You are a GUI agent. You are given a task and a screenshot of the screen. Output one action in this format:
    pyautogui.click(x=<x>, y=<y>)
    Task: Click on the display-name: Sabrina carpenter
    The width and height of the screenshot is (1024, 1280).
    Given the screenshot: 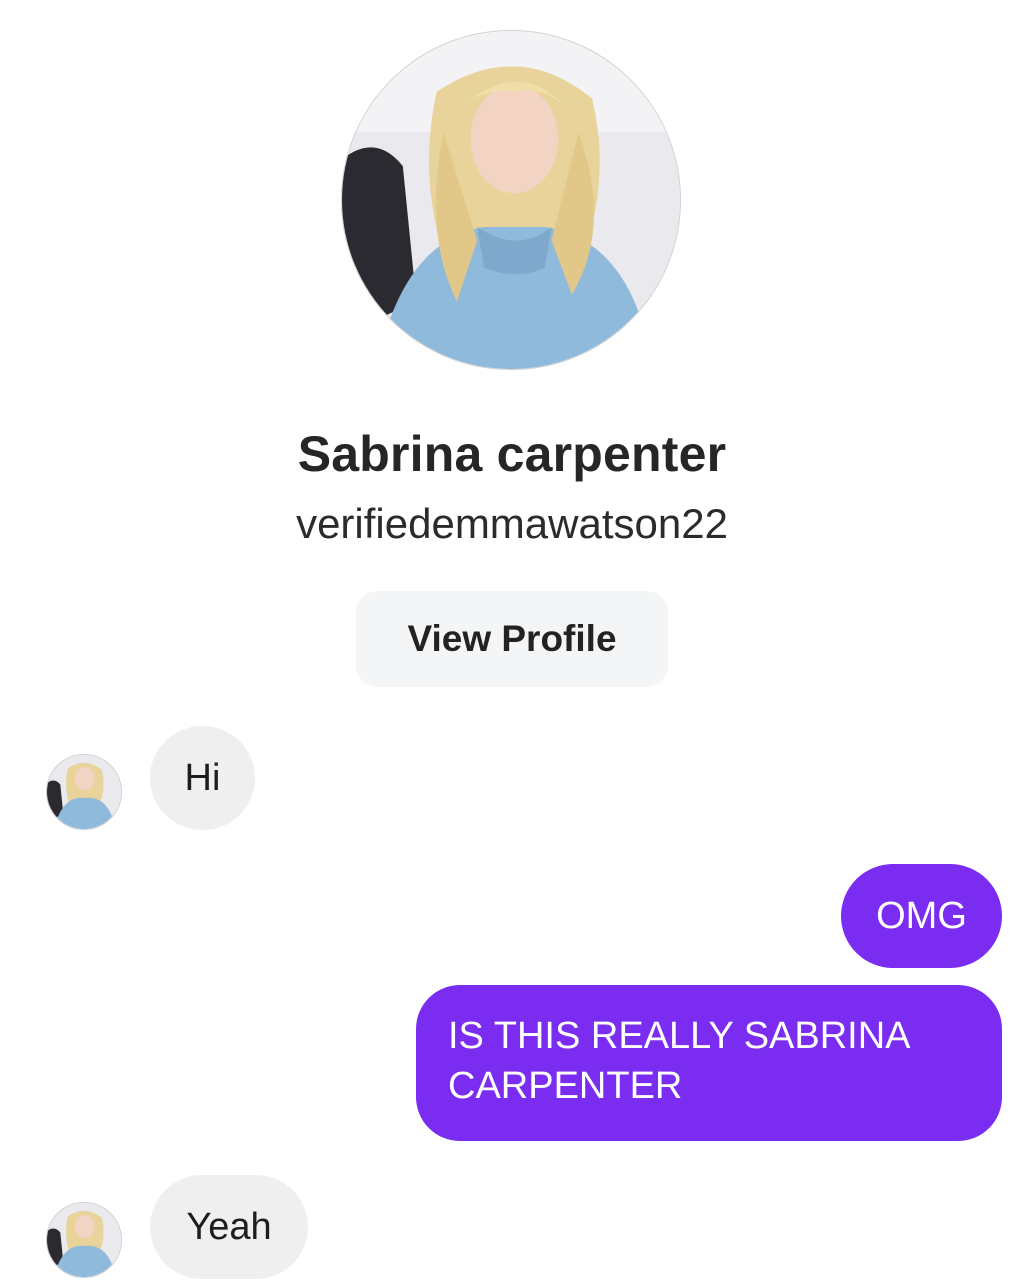 What is the action you would take?
    pyautogui.click(x=512, y=454)
    